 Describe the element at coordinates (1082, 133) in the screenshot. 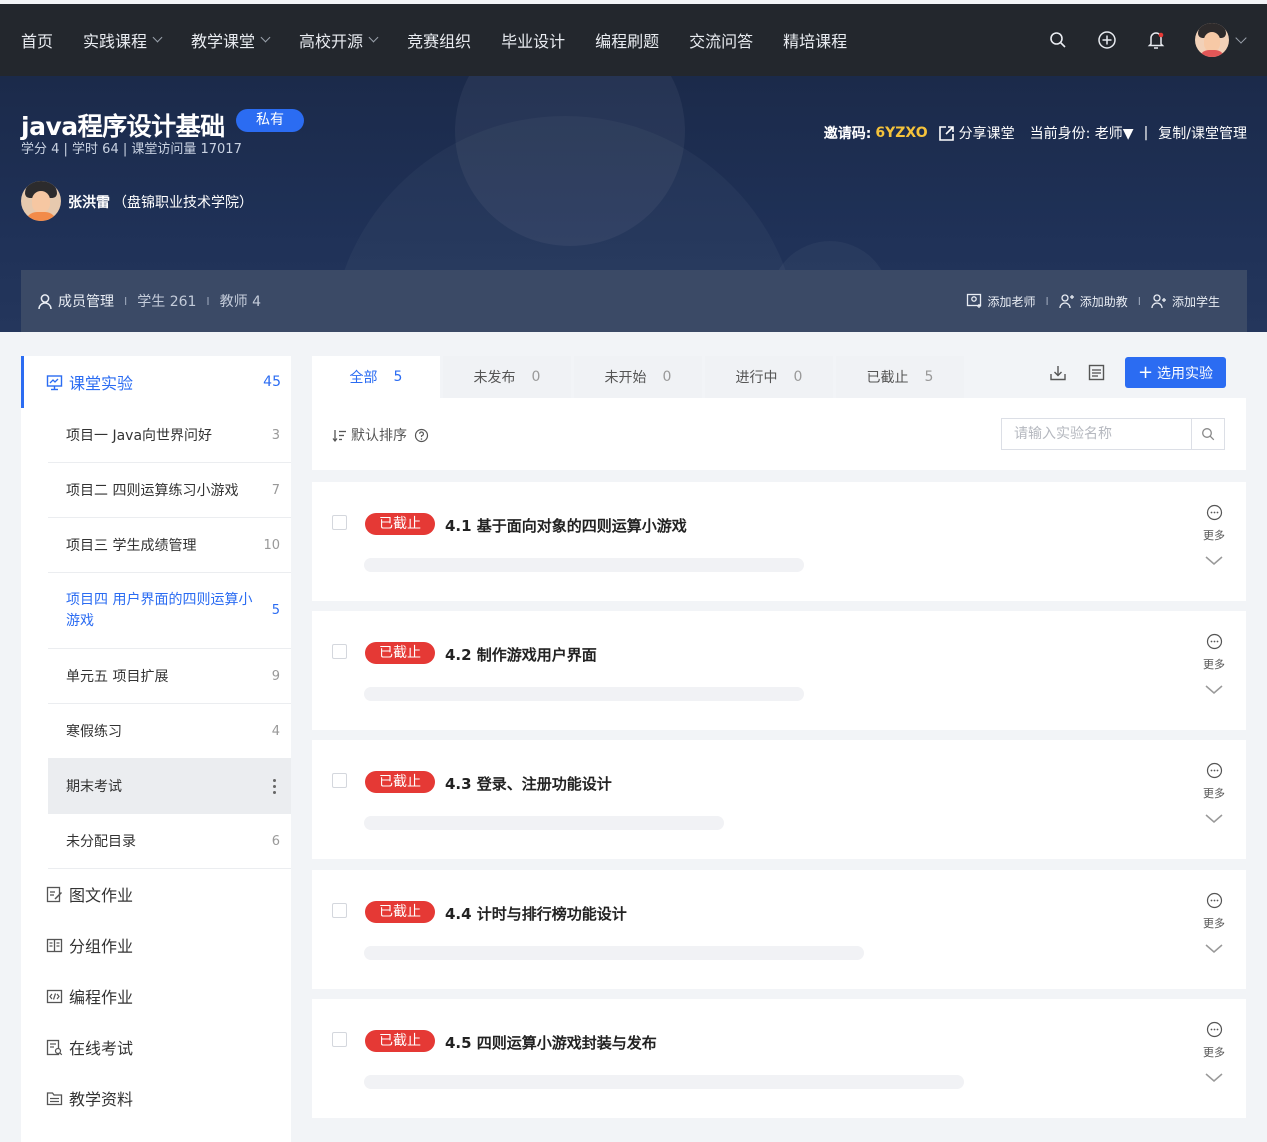

I see `current-role-dropdown: 当前身份: 老师▼` at that location.